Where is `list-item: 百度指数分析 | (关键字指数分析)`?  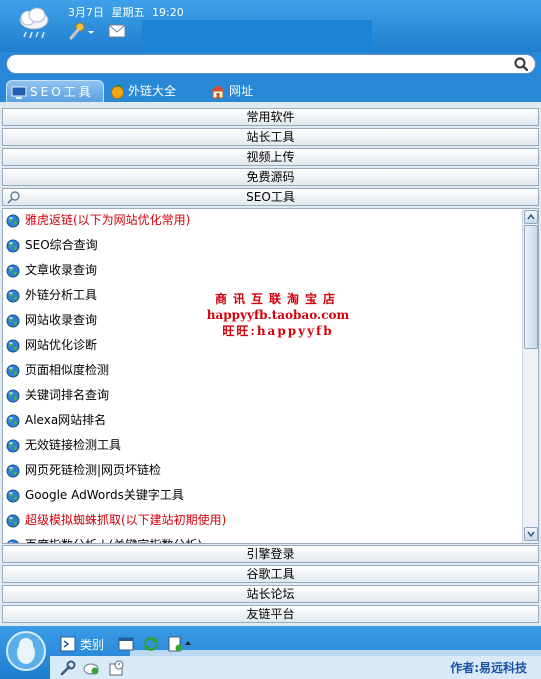 list-item: 百度指数分析 | (关键字指数分析) is located at coordinates (104, 539).